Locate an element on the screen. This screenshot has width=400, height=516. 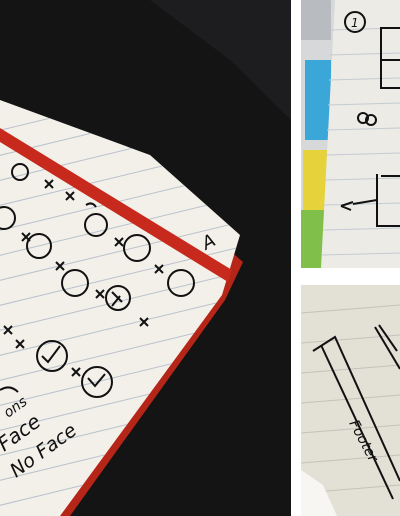
blue-object is located at coordinates (318, 100).